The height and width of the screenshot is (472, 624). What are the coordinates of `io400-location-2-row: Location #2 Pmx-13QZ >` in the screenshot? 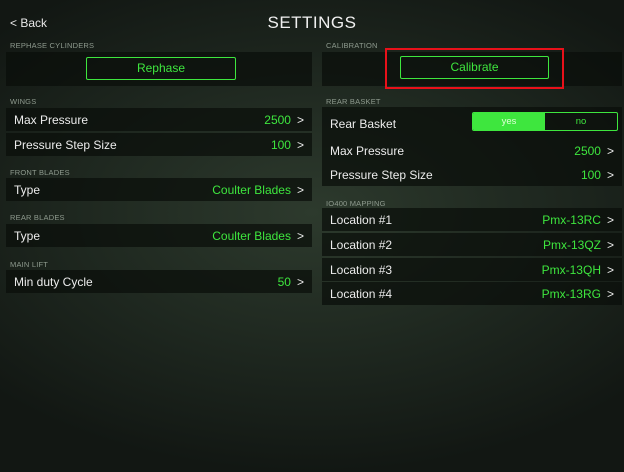 It's located at (472, 244).